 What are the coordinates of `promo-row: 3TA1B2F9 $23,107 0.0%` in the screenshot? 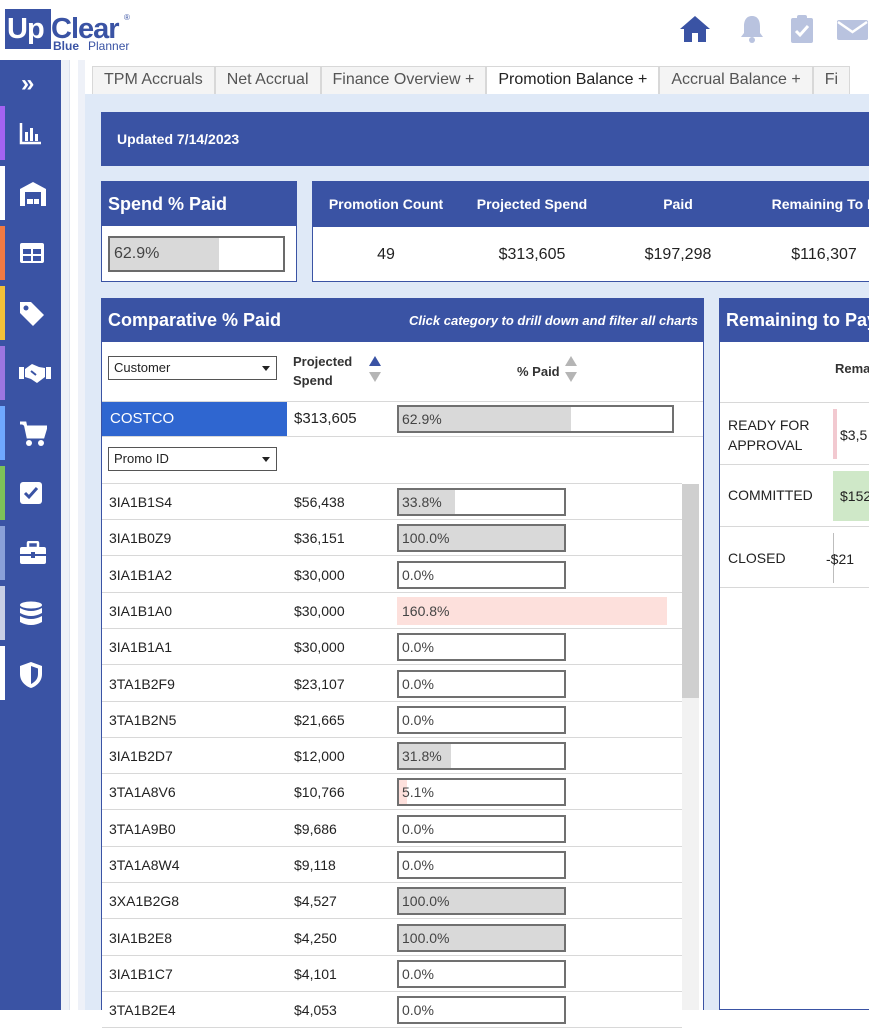 It's located at (392, 684).